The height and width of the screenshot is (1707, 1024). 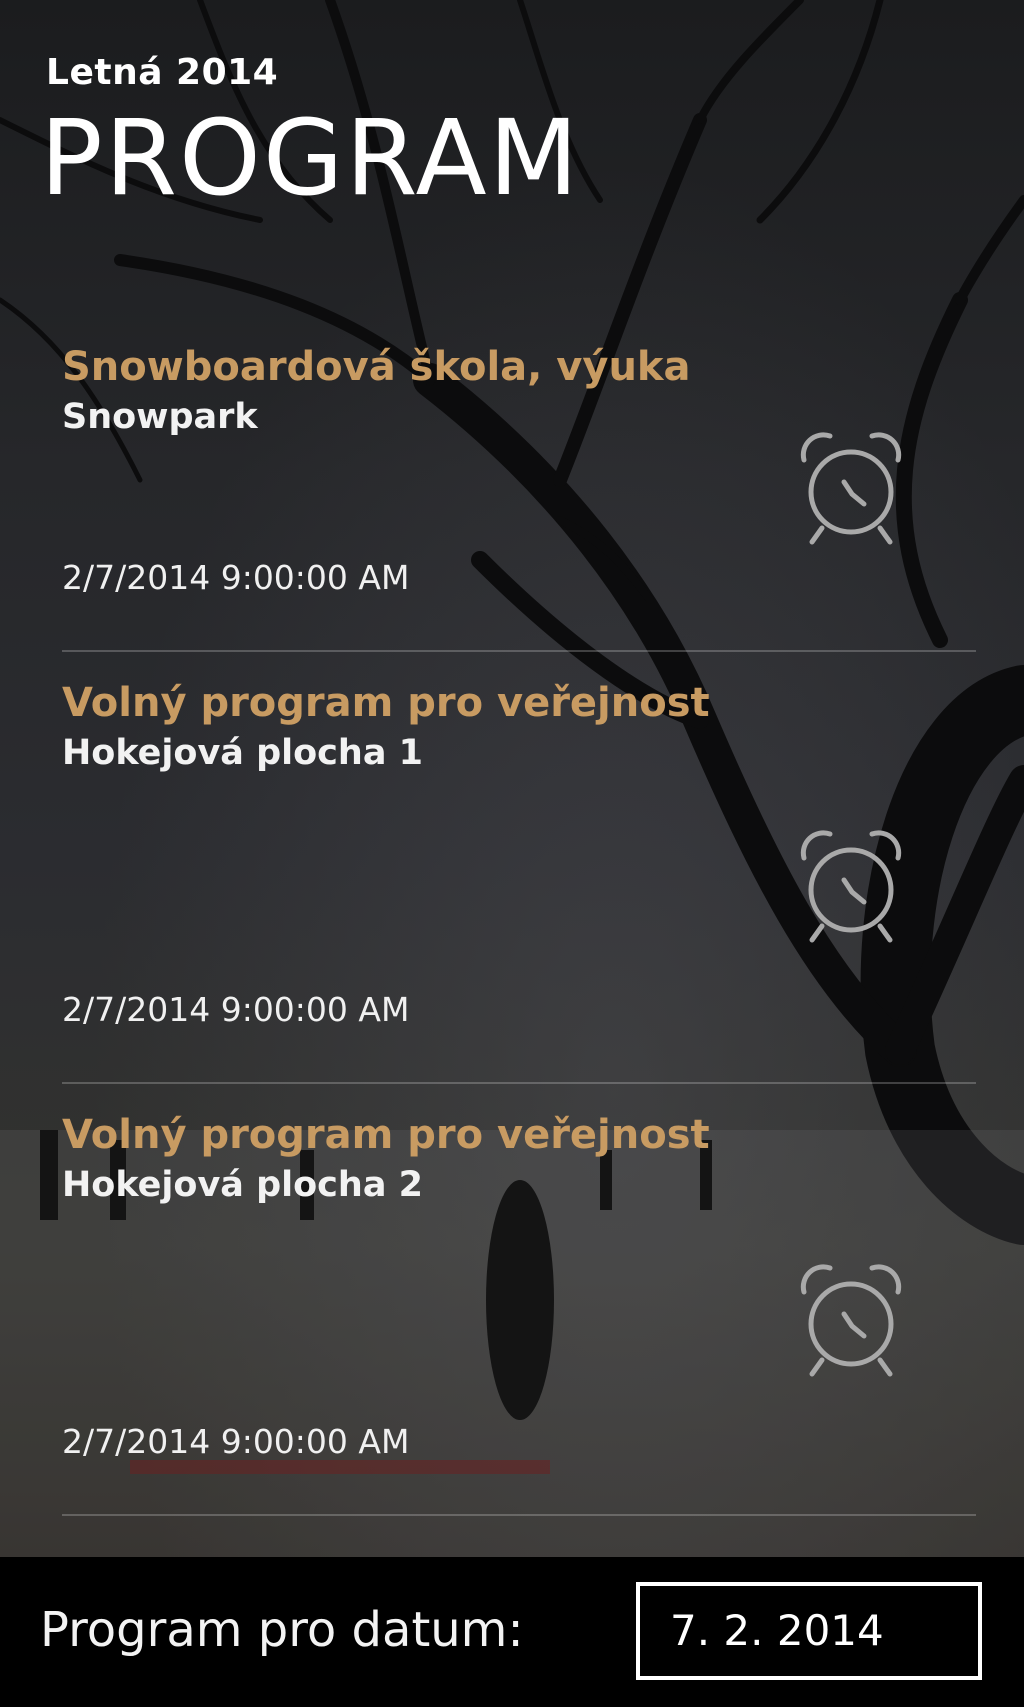 I want to click on page-title: PROGRAM, so click(x=310, y=158).